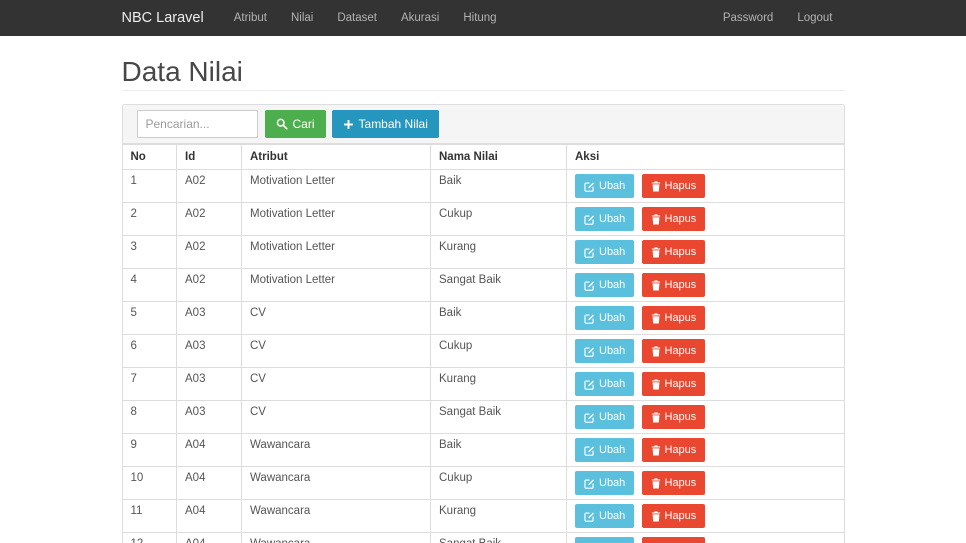  I want to click on column-header-id: Id, so click(209, 157).